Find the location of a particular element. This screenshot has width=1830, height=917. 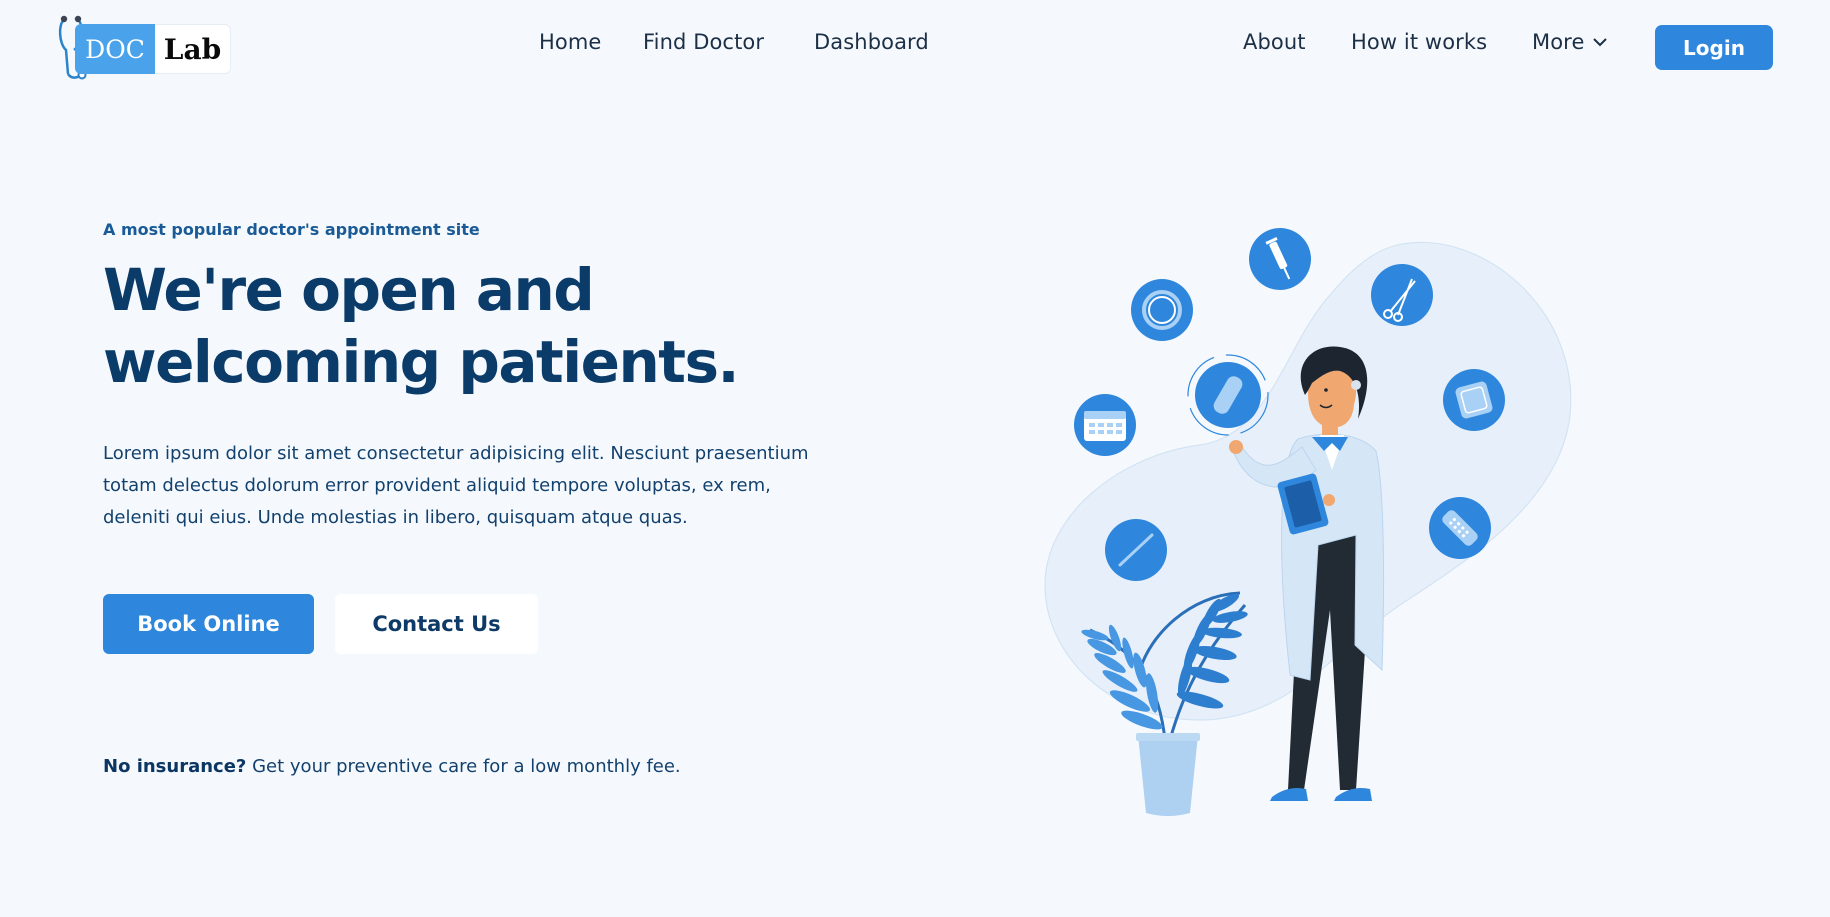

hero-headline: We're open and welcoming patients. is located at coordinates (483, 326).